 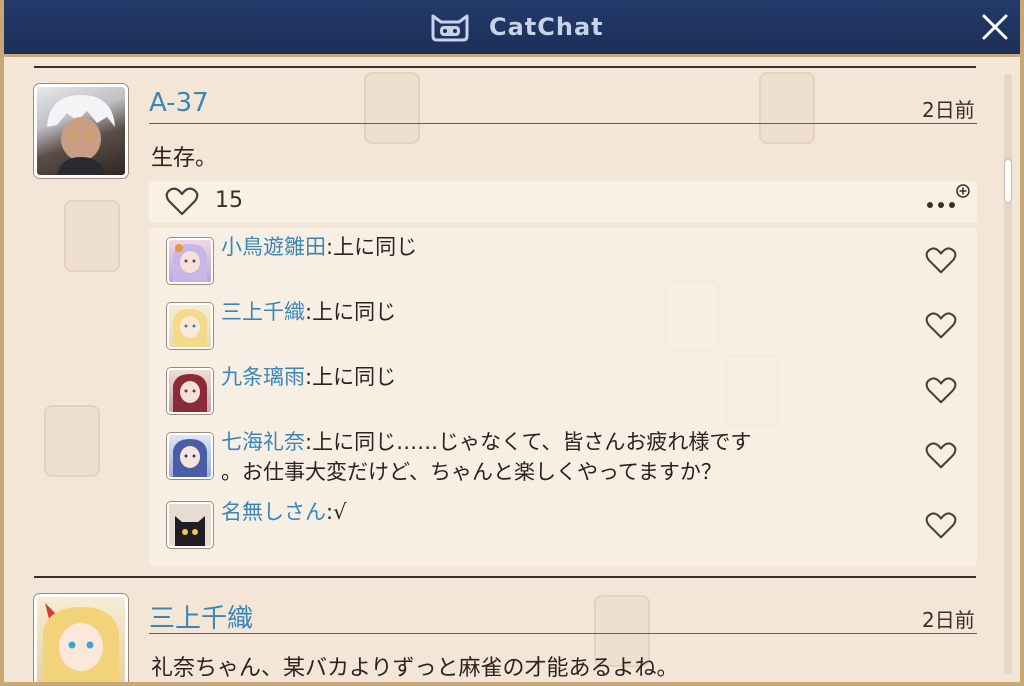 I want to click on like-count: 15, so click(x=229, y=200).